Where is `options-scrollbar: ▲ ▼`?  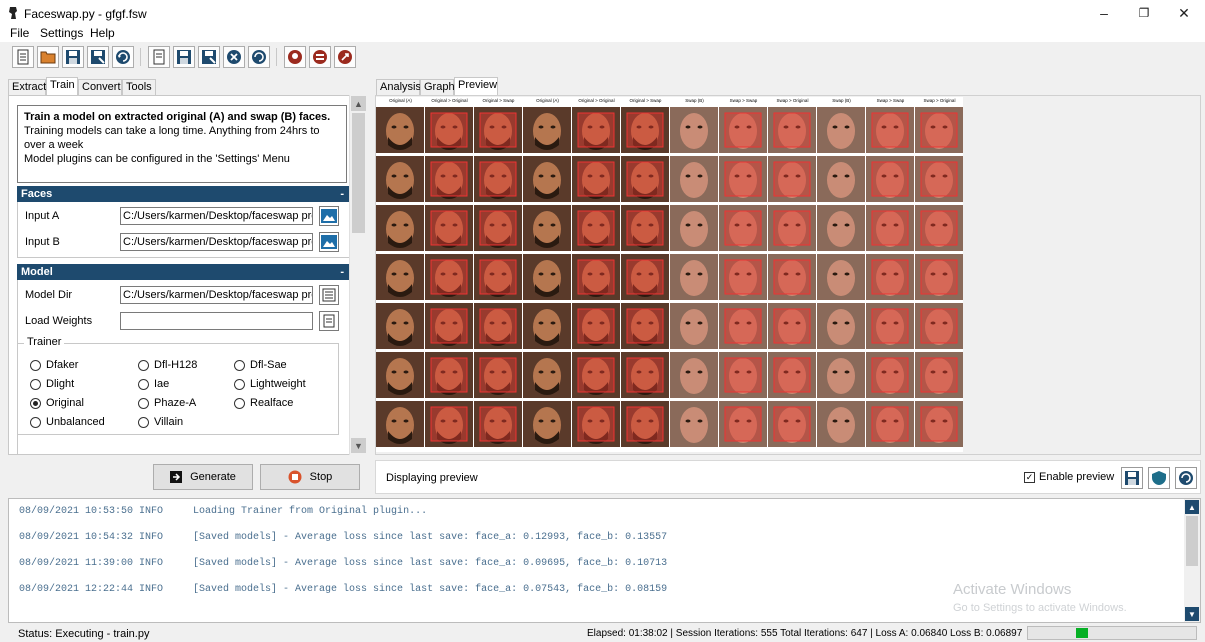 options-scrollbar: ▲ ▼ is located at coordinates (357, 275).